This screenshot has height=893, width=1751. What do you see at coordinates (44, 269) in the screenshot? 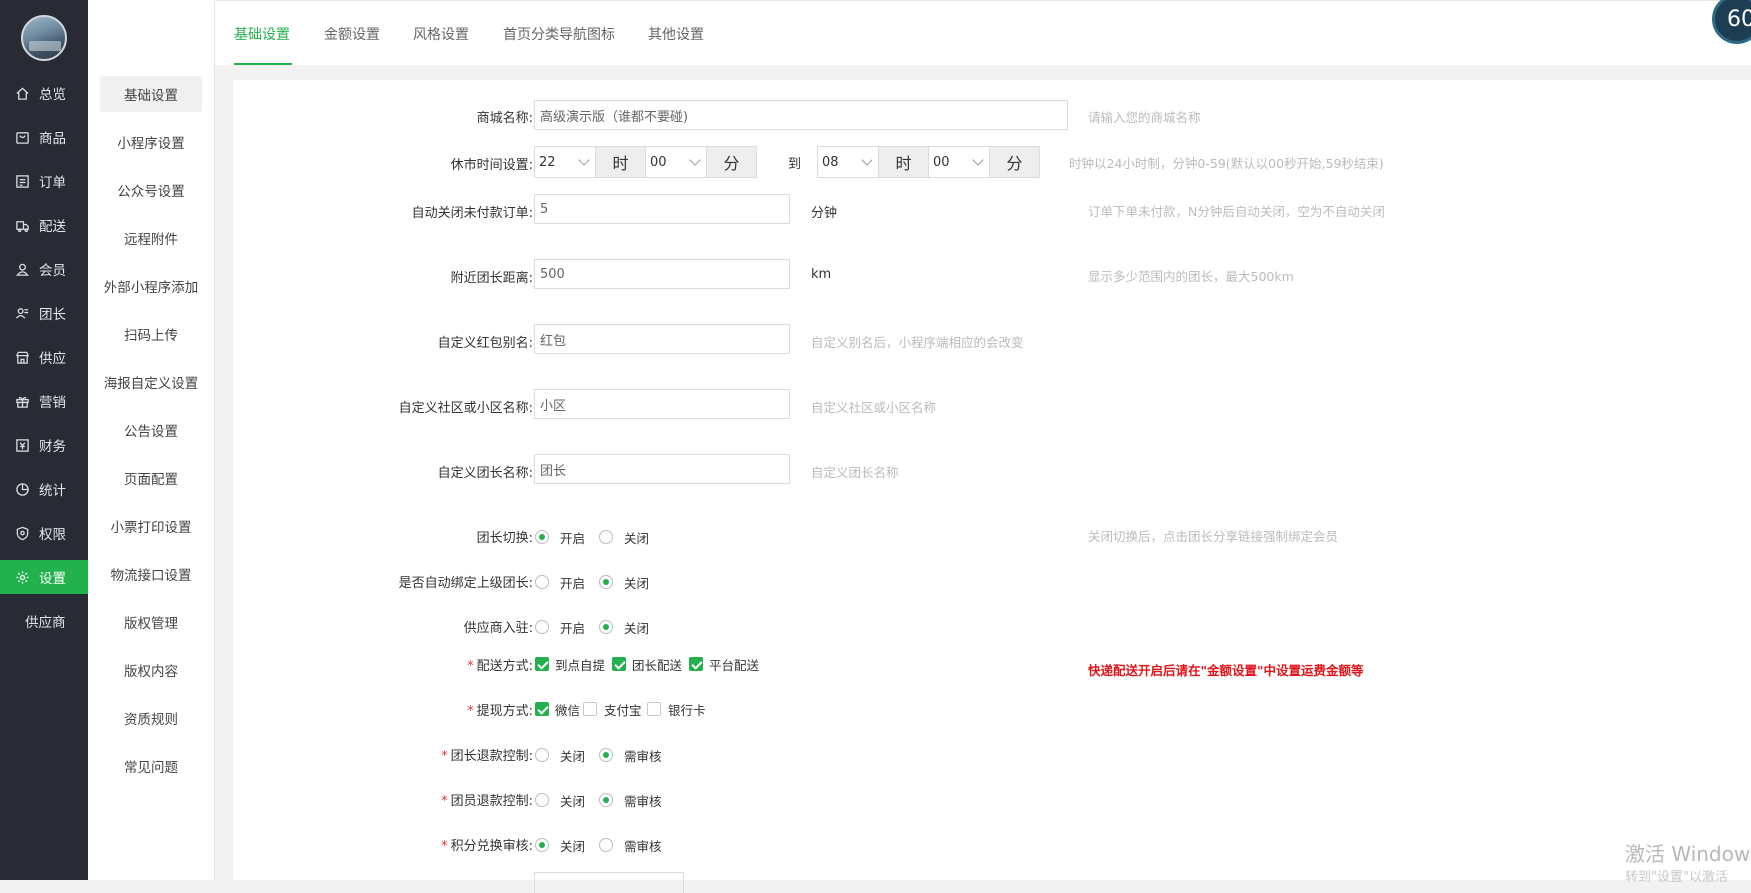
I see `nav-item-members: 会员` at bounding box center [44, 269].